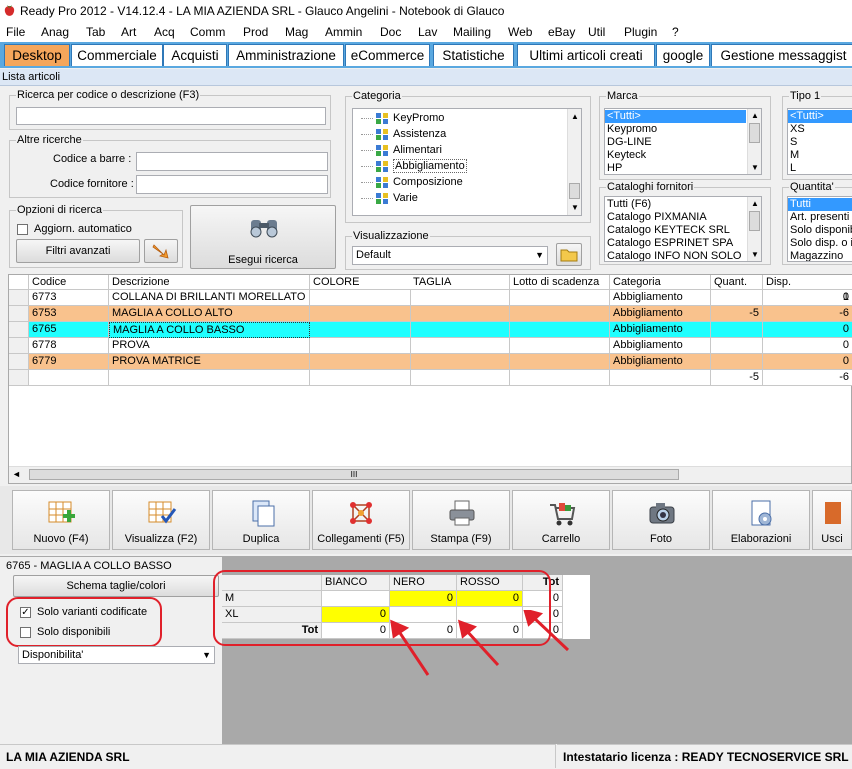 Image resolution: width=852 pixels, height=769 pixels. What do you see at coordinates (820, 155) in the screenshot?
I see `list-item: M` at bounding box center [820, 155].